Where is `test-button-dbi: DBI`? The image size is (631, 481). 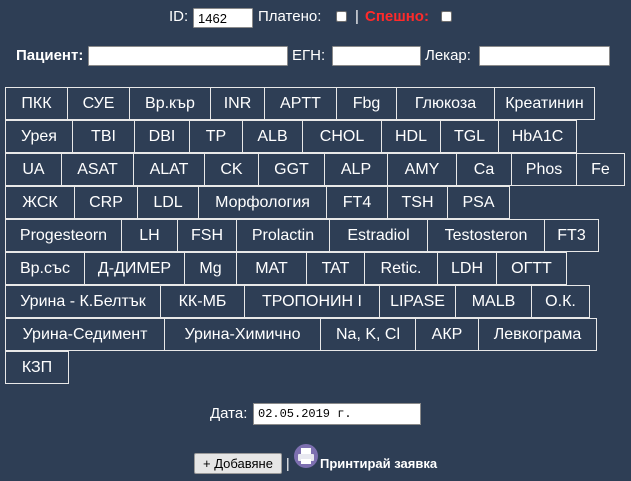 test-button-dbi: DBI is located at coordinates (162, 136).